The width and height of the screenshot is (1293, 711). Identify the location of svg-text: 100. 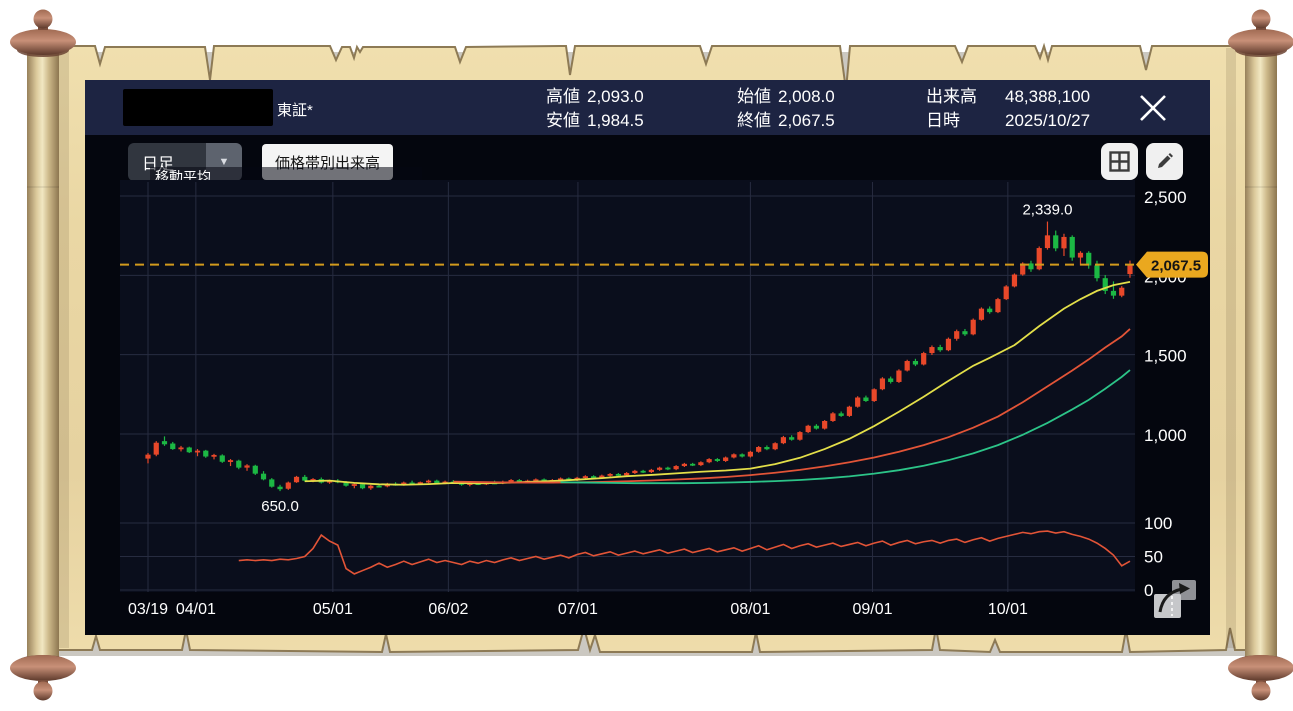
(1158, 523).